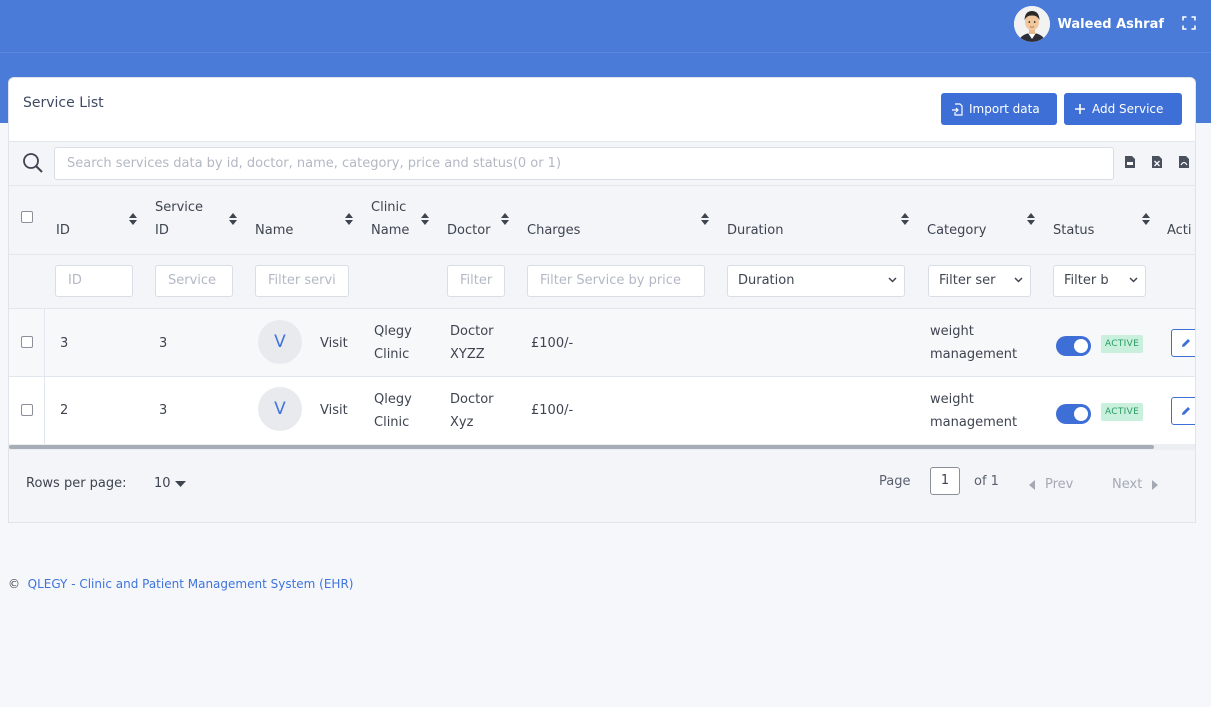 This screenshot has width=1211, height=707. What do you see at coordinates (64, 410) in the screenshot?
I see `row-id: 2` at bounding box center [64, 410].